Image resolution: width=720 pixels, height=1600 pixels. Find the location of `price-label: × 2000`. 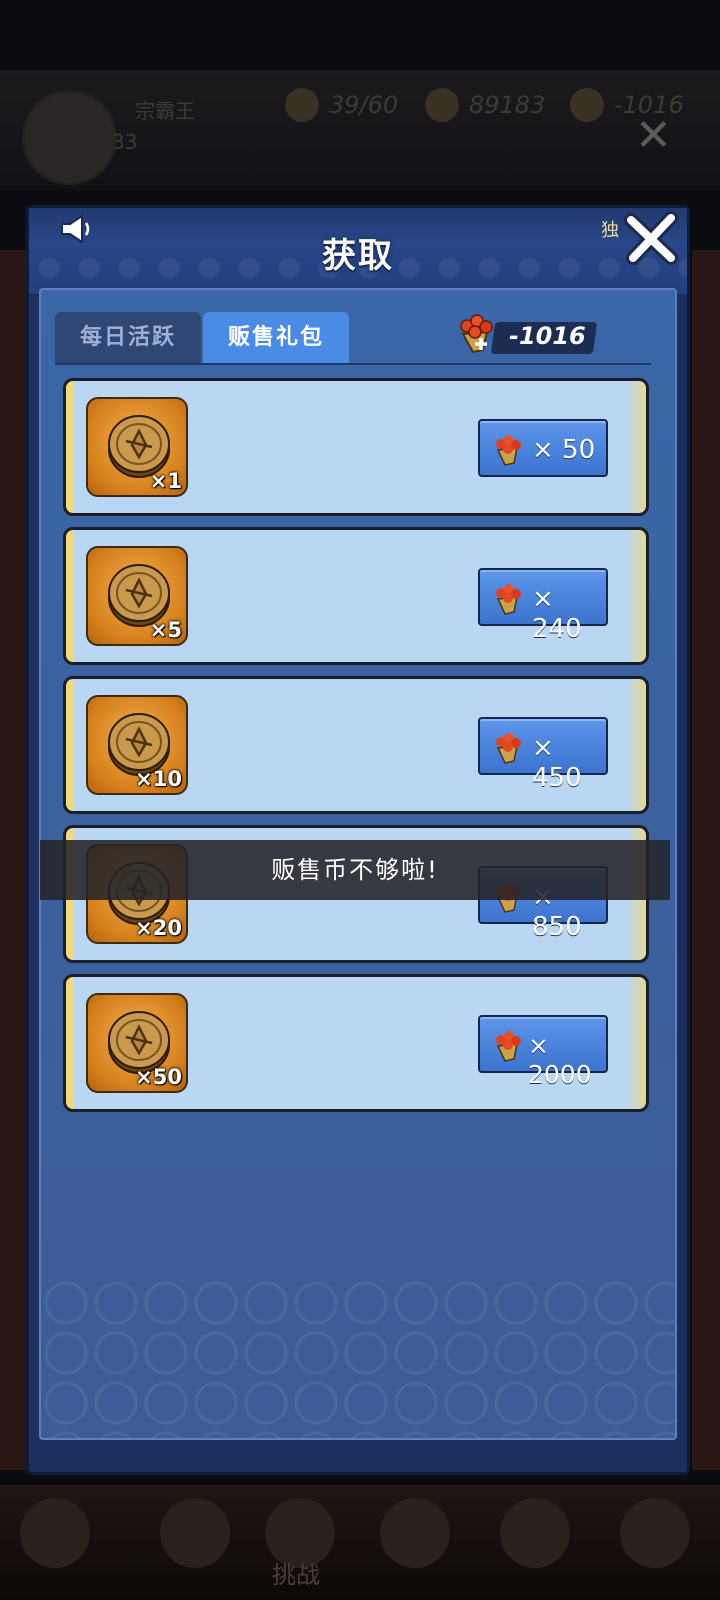

price-label: × 2000 is located at coordinates (560, 1060).